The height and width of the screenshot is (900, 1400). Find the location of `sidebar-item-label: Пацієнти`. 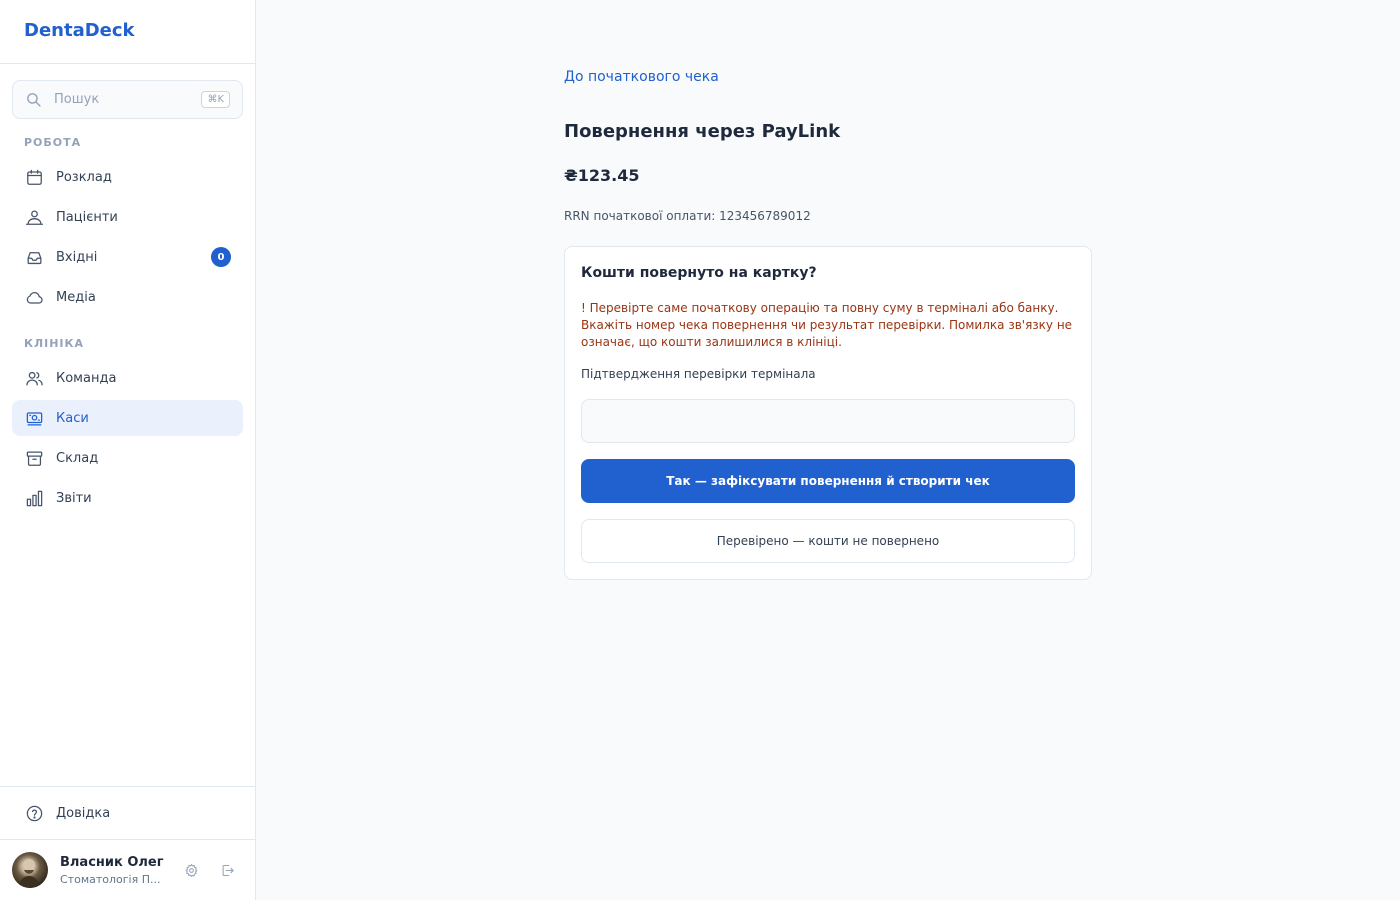

sidebar-item-label: Пацієнти is located at coordinates (87, 217).